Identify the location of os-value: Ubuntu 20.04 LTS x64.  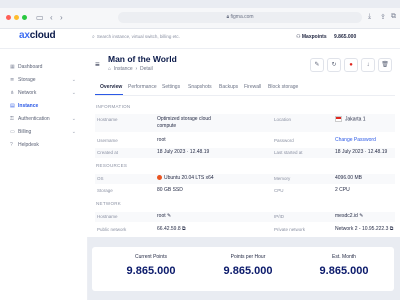
(185, 178).